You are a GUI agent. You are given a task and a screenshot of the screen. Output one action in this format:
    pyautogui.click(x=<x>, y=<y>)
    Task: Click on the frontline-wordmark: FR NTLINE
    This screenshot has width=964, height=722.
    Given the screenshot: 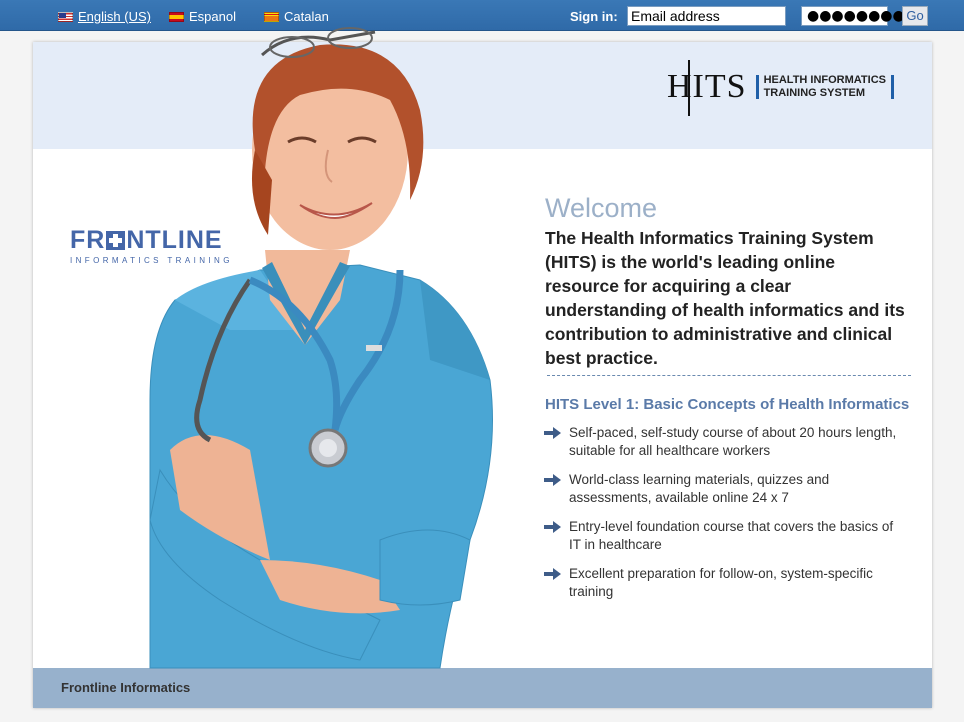 What is the action you would take?
    pyautogui.click(x=151, y=240)
    